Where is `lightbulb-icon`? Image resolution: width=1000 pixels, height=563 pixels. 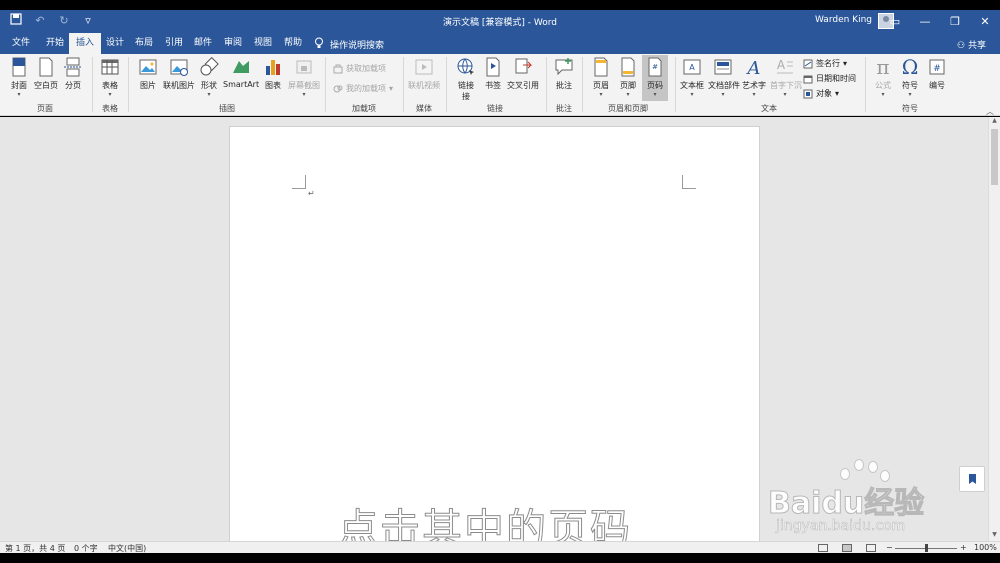
lightbulb-icon is located at coordinates (319, 44).